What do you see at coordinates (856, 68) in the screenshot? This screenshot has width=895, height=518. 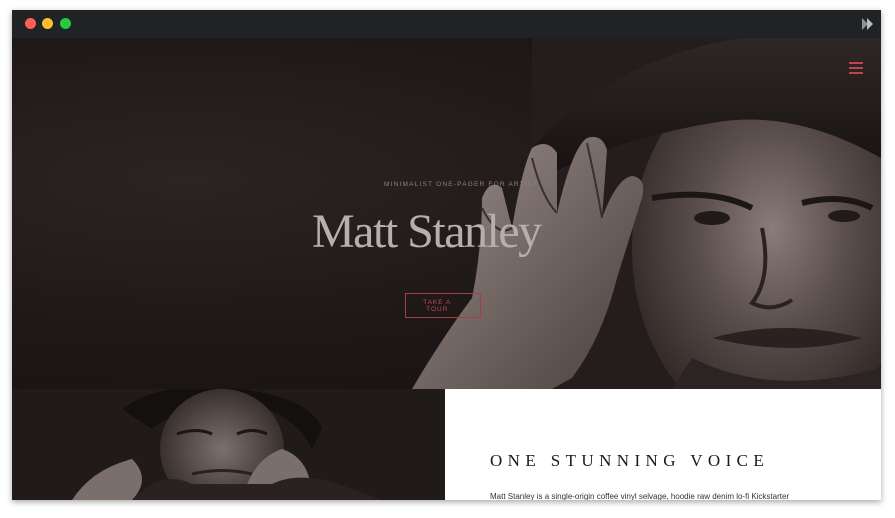 I see `hamburger-menu-icon` at bounding box center [856, 68].